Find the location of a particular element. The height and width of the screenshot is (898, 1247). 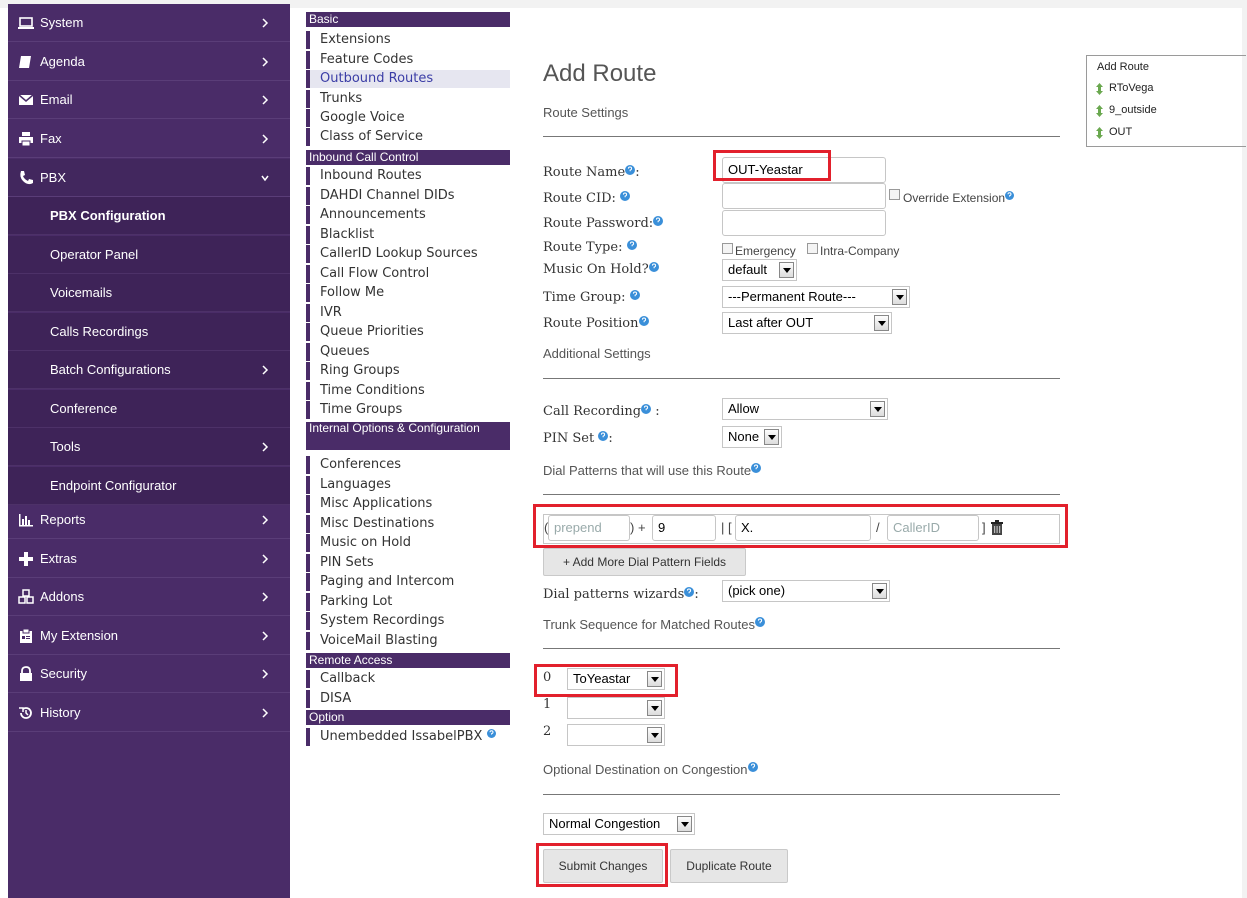

time-group-label-text: Time Group: is located at coordinates (584, 297).